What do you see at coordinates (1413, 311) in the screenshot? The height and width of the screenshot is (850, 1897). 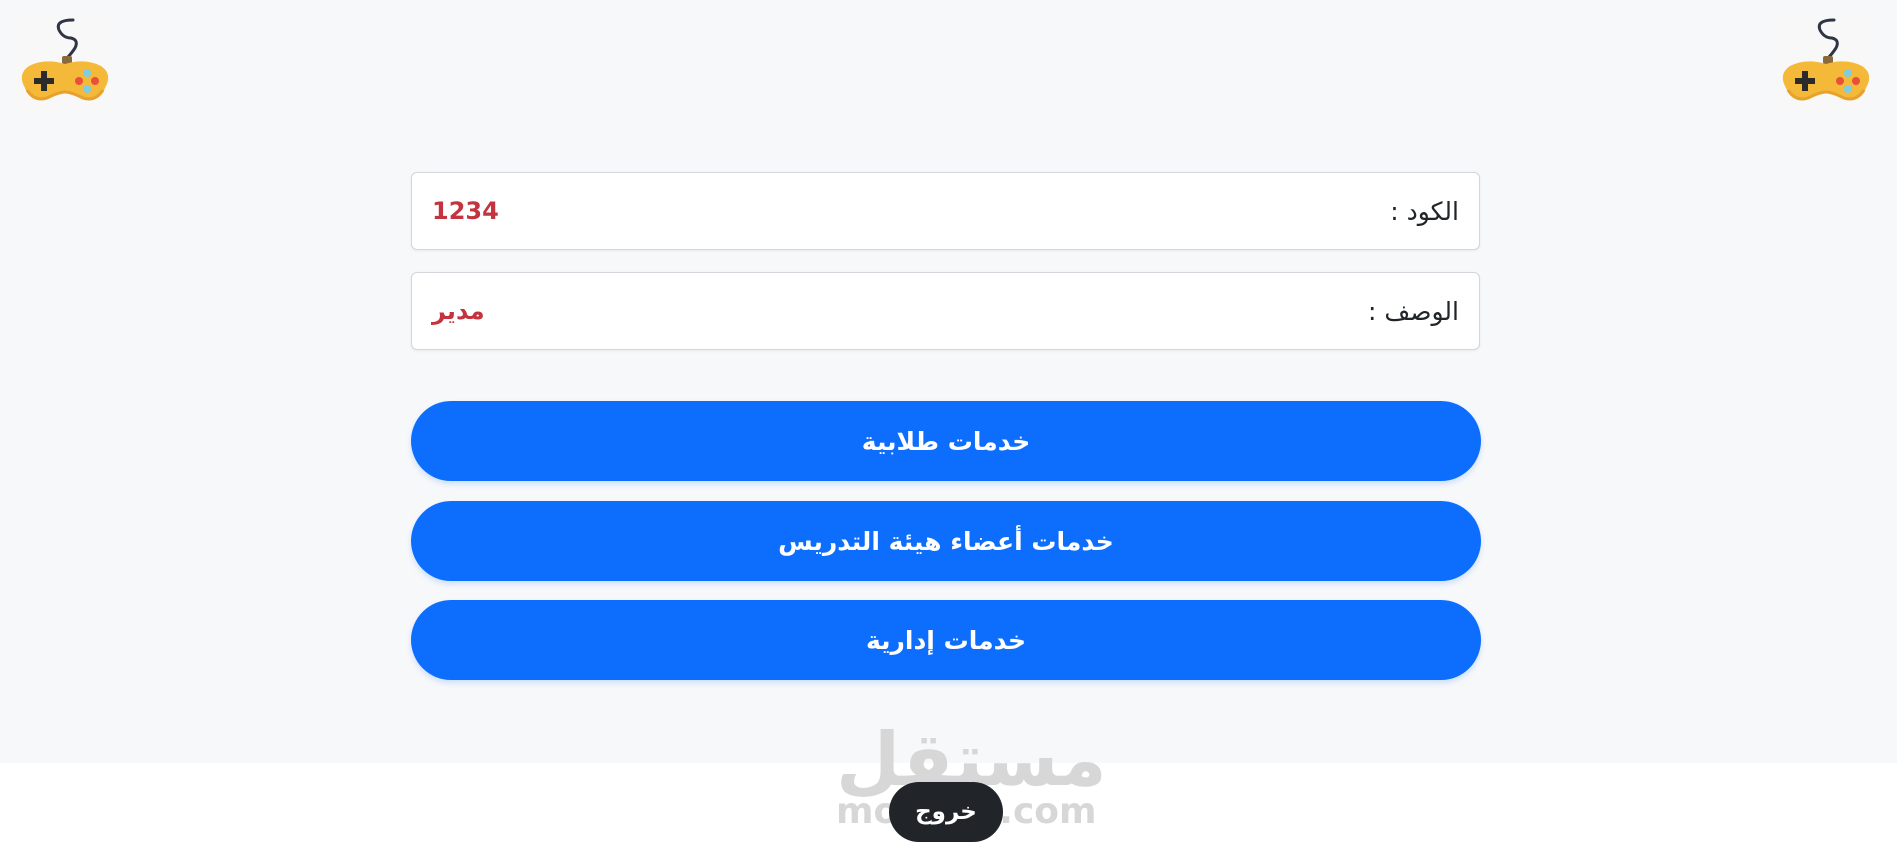 I see `description-label: الوصف :` at bounding box center [1413, 311].